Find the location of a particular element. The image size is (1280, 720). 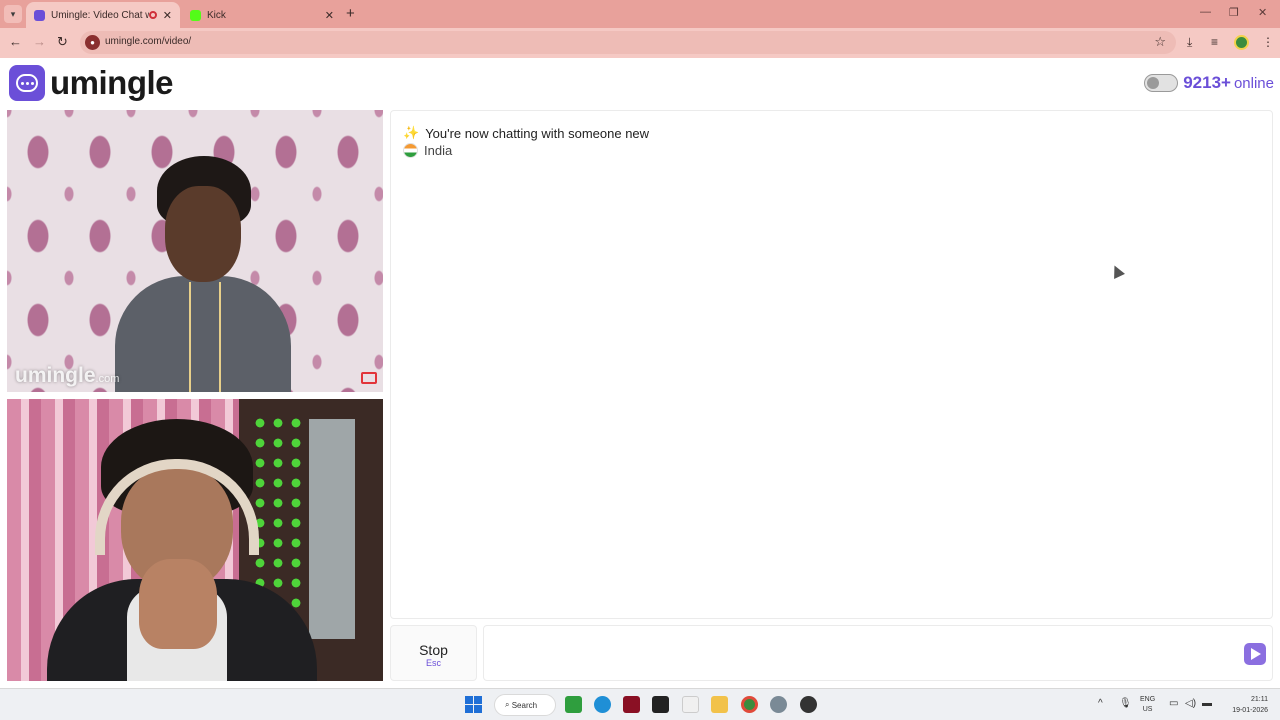

browser-toolbar: ← → ↻ ● umingle.com/video/ ☆ ⤓ ≡ ⋮ is located at coordinates (640, 43).